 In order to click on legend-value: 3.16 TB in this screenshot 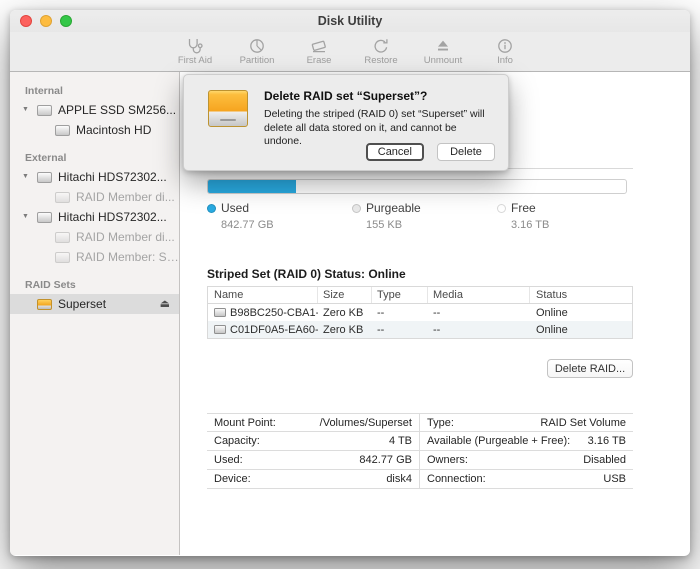, I will do `click(530, 225)`.